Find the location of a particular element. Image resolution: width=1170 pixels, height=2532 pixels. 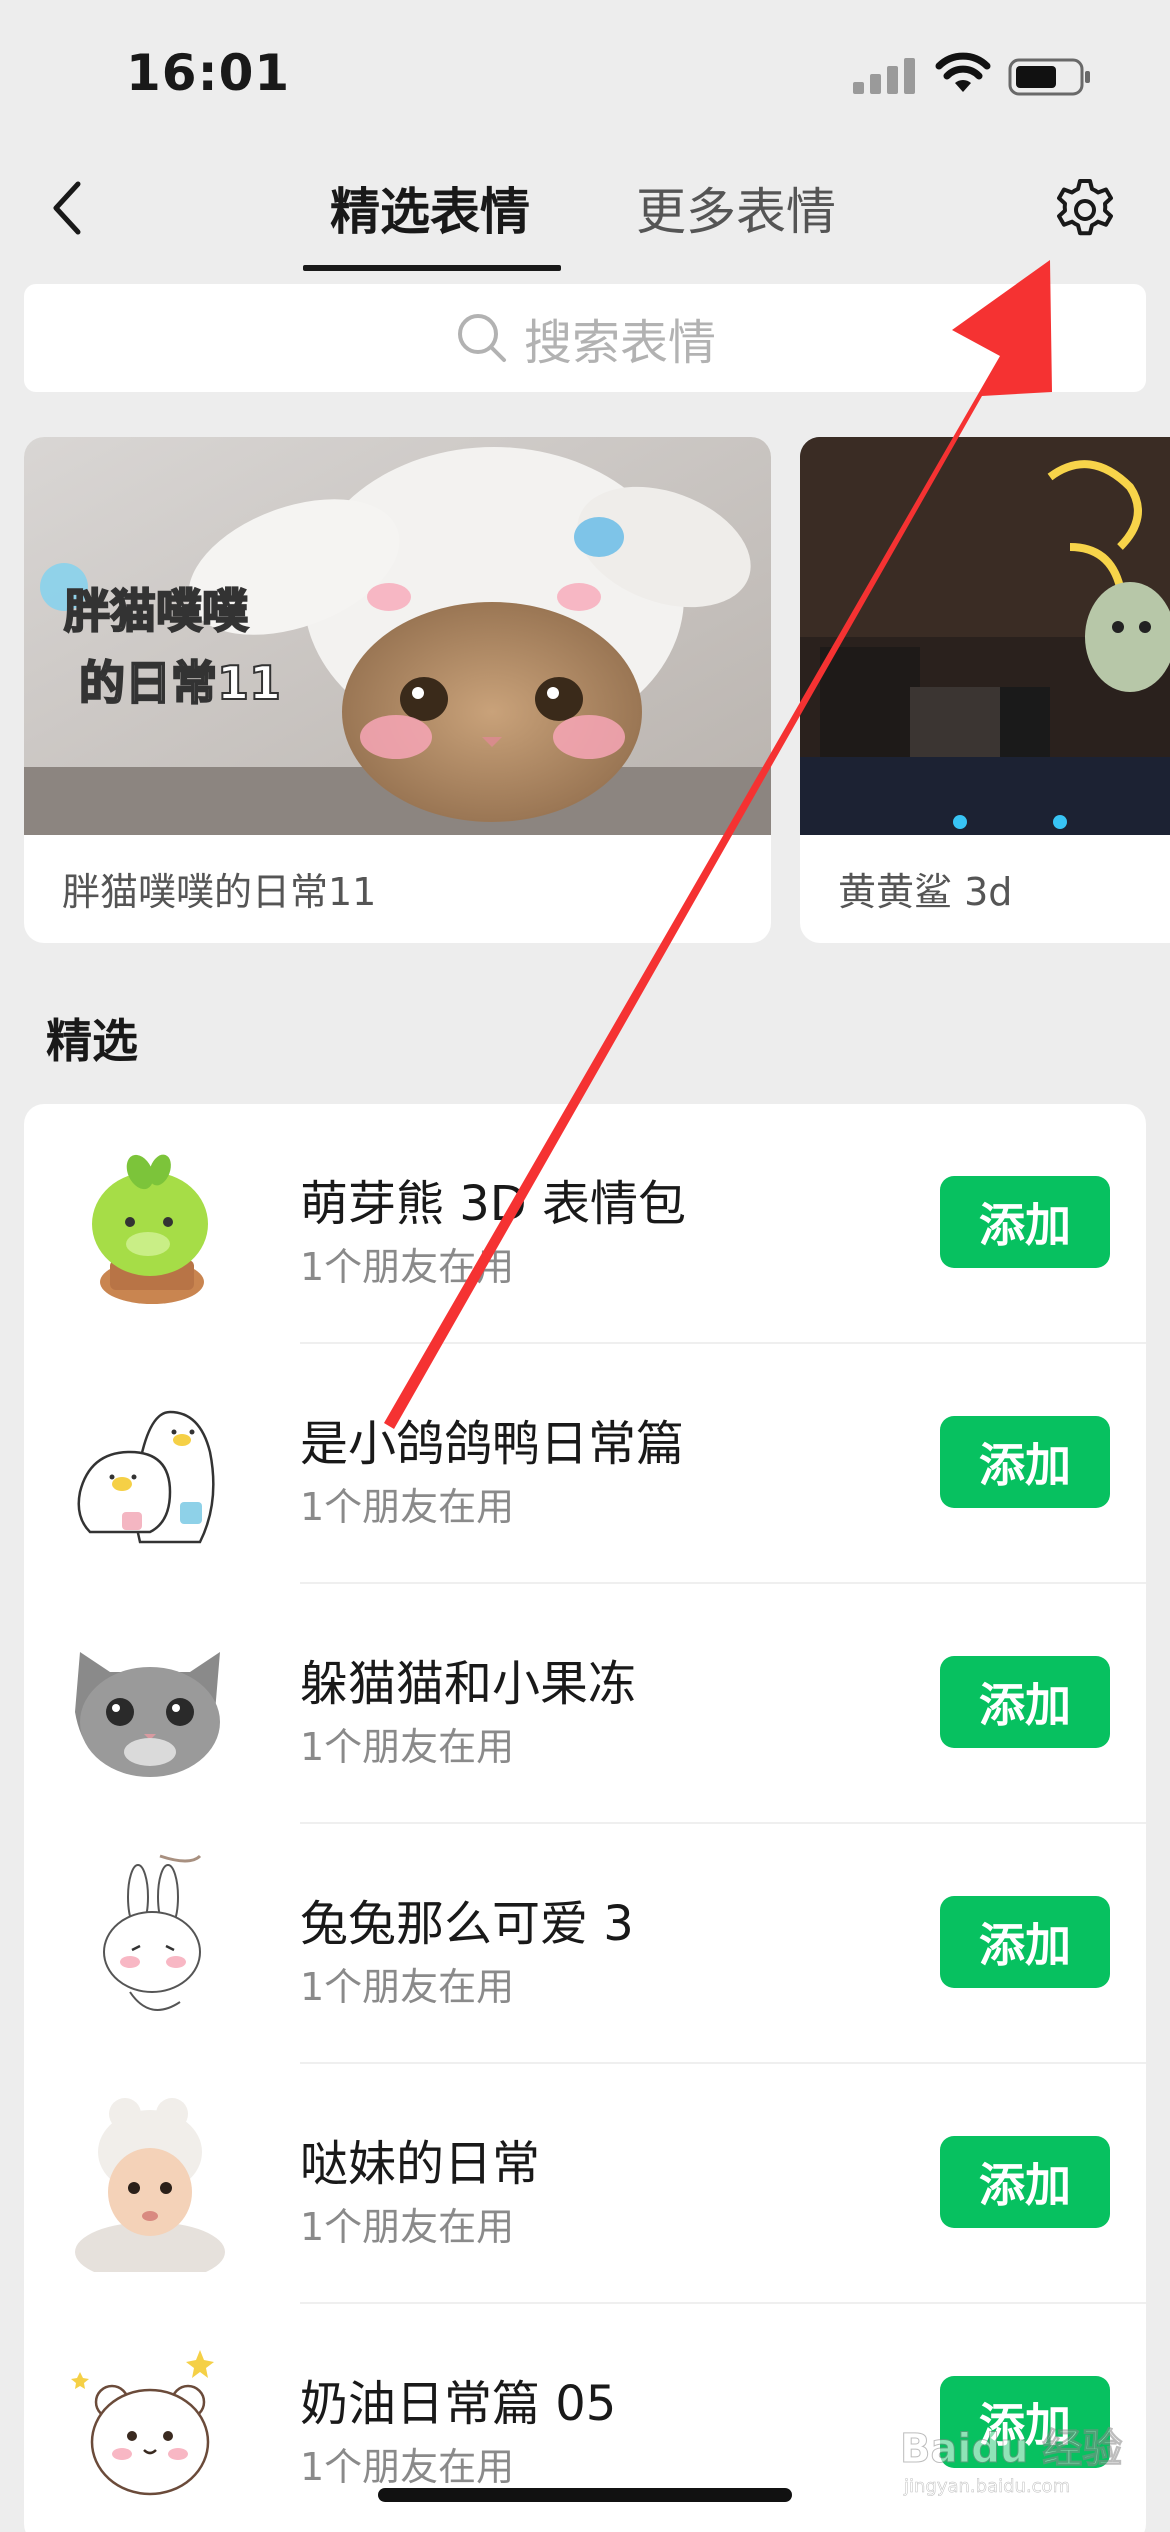

banner-card-fat-cat: 胖猫噗噗 的日常11 胖猫噗噗的日常11 is located at coordinates (397, 690).